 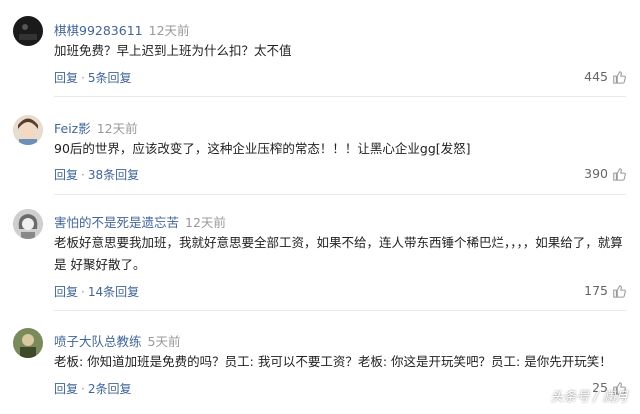 What do you see at coordinates (110, 78) in the screenshot?
I see `view-replies-button: 5条回复` at bounding box center [110, 78].